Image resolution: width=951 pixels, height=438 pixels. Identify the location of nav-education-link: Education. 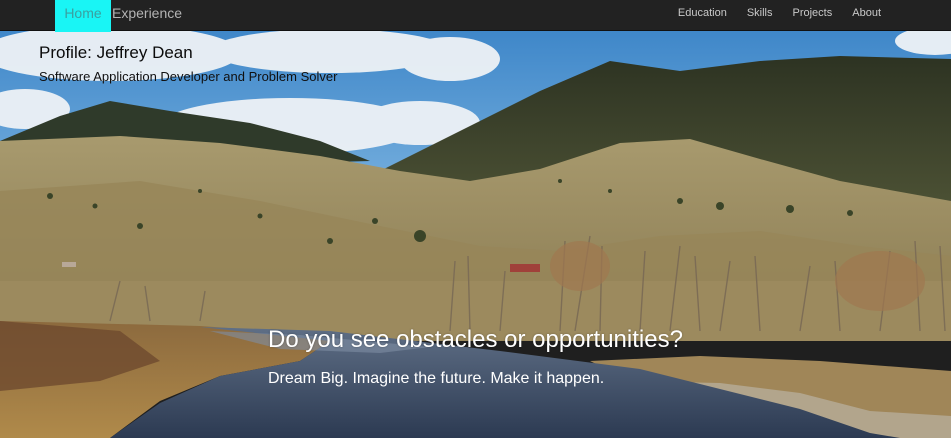
(702, 15).